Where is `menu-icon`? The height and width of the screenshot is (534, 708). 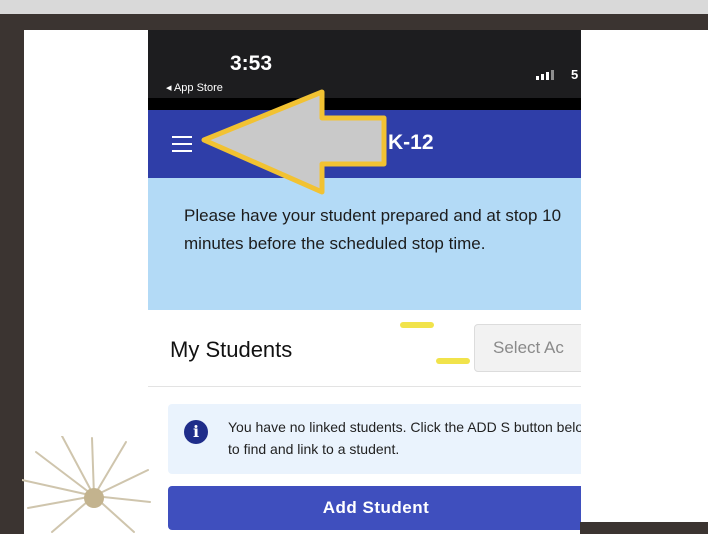 menu-icon is located at coordinates (182, 144).